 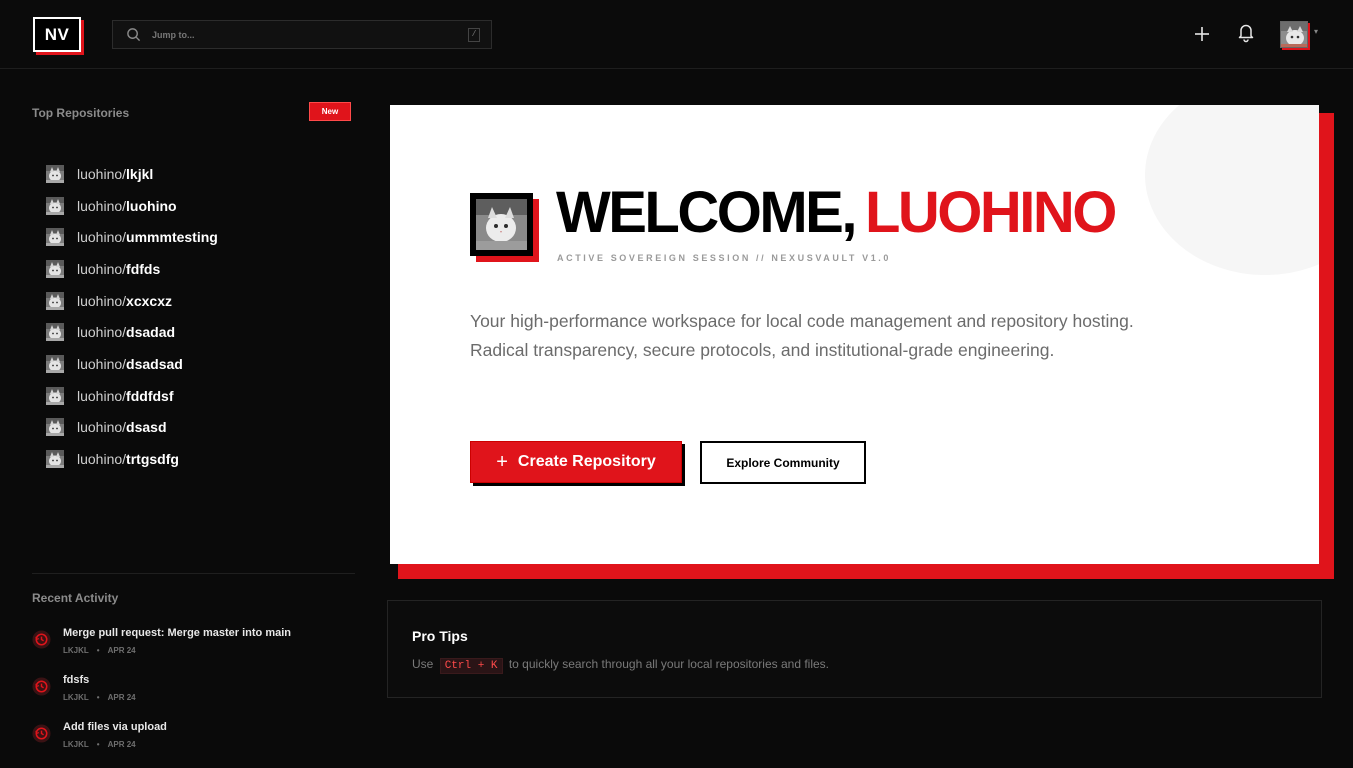 I want to click on repo-name: luohino/lkjkl, so click(x=115, y=174).